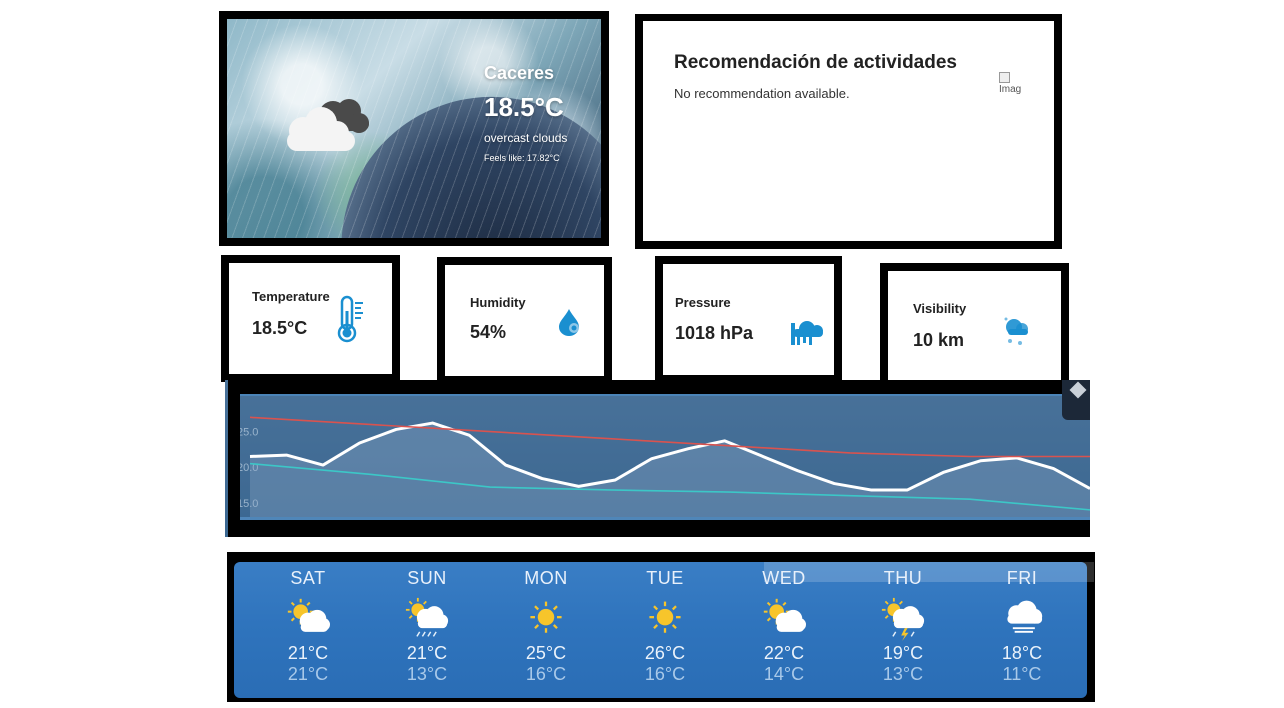  Describe the element at coordinates (526, 138) in the screenshot. I see `weather-description: overcast clouds` at that location.